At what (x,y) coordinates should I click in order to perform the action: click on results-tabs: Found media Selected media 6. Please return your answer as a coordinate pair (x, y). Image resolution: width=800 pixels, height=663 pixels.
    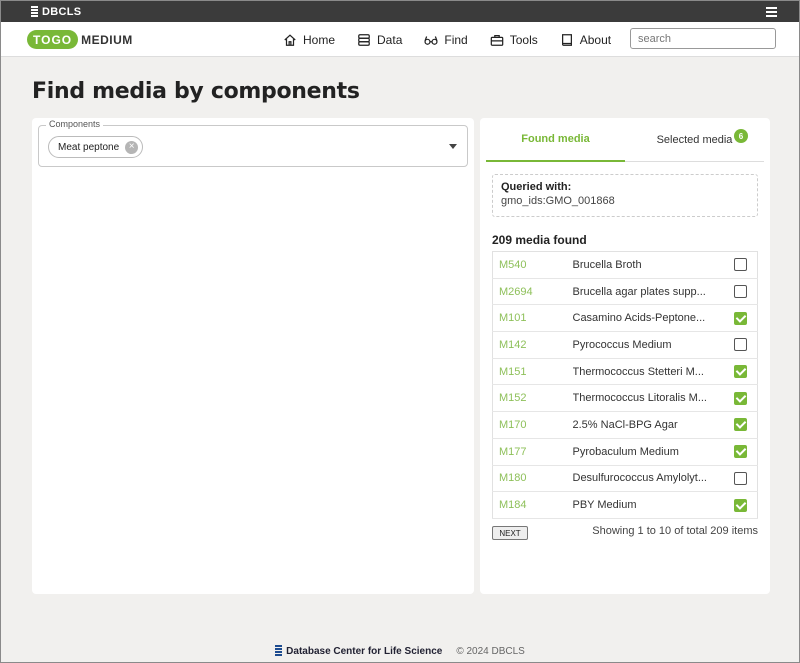
    Looking at the image, I should click on (625, 140).